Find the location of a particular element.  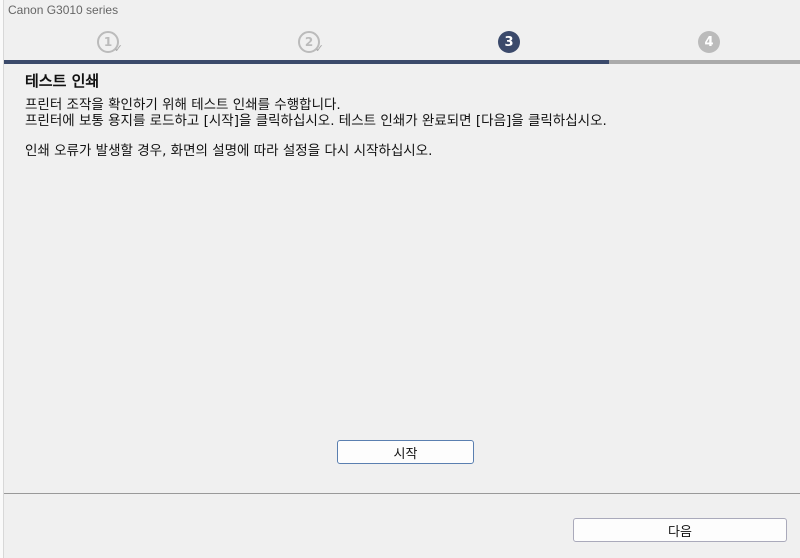

next-button: 다음 is located at coordinates (680, 530).